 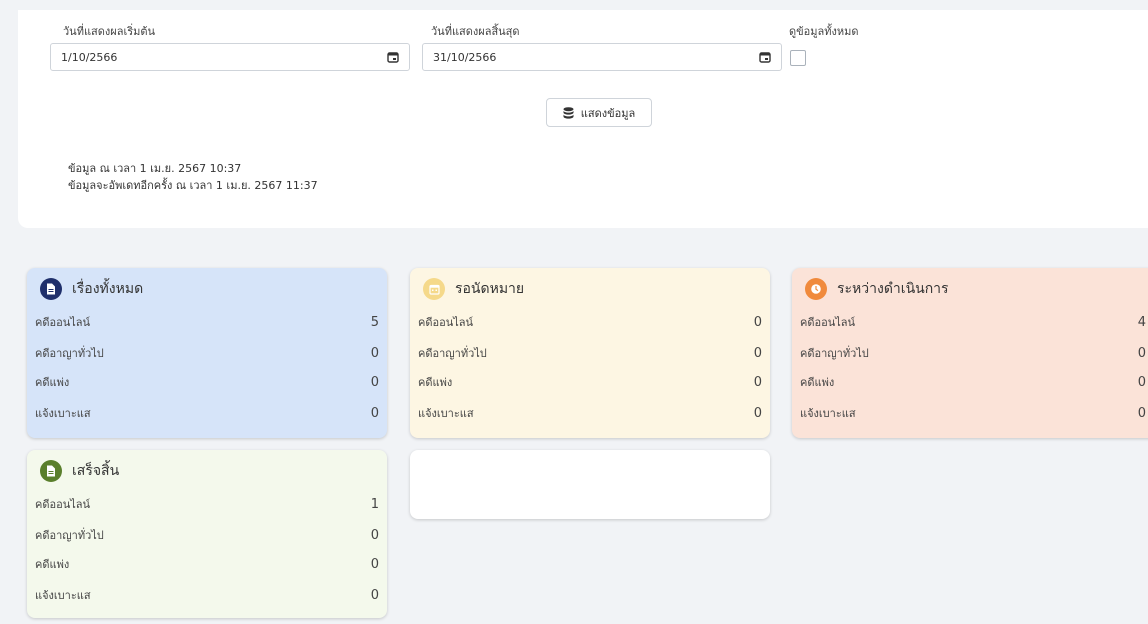 I want to click on start-date-label: วันที่แสดงผลเริ่มต้น, so click(x=109, y=31).